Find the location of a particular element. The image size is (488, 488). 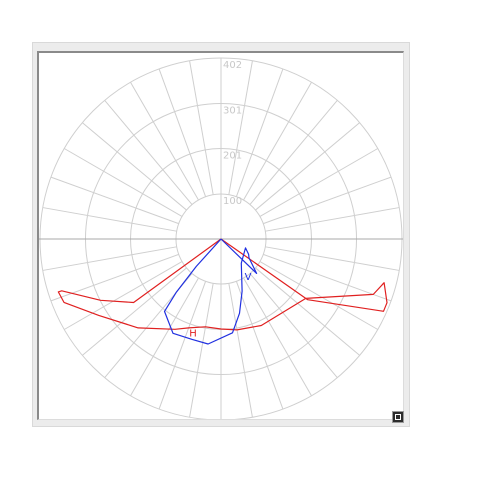

ring-label: 201 is located at coordinates (232, 156).